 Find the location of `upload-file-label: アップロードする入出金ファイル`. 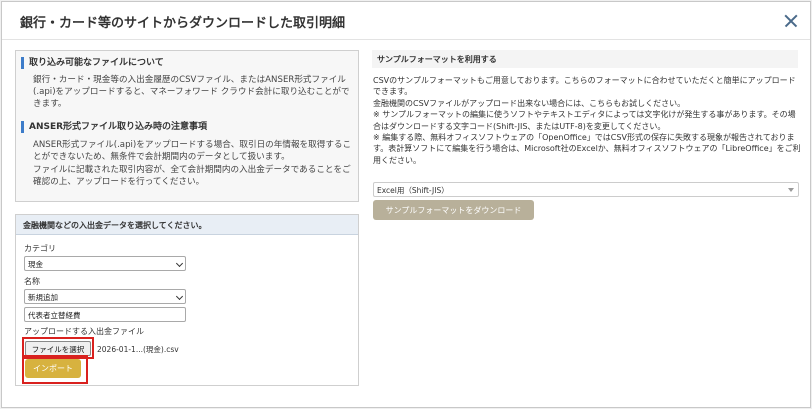

upload-file-label: アップロードする入出金ファイル is located at coordinates (84, 331).